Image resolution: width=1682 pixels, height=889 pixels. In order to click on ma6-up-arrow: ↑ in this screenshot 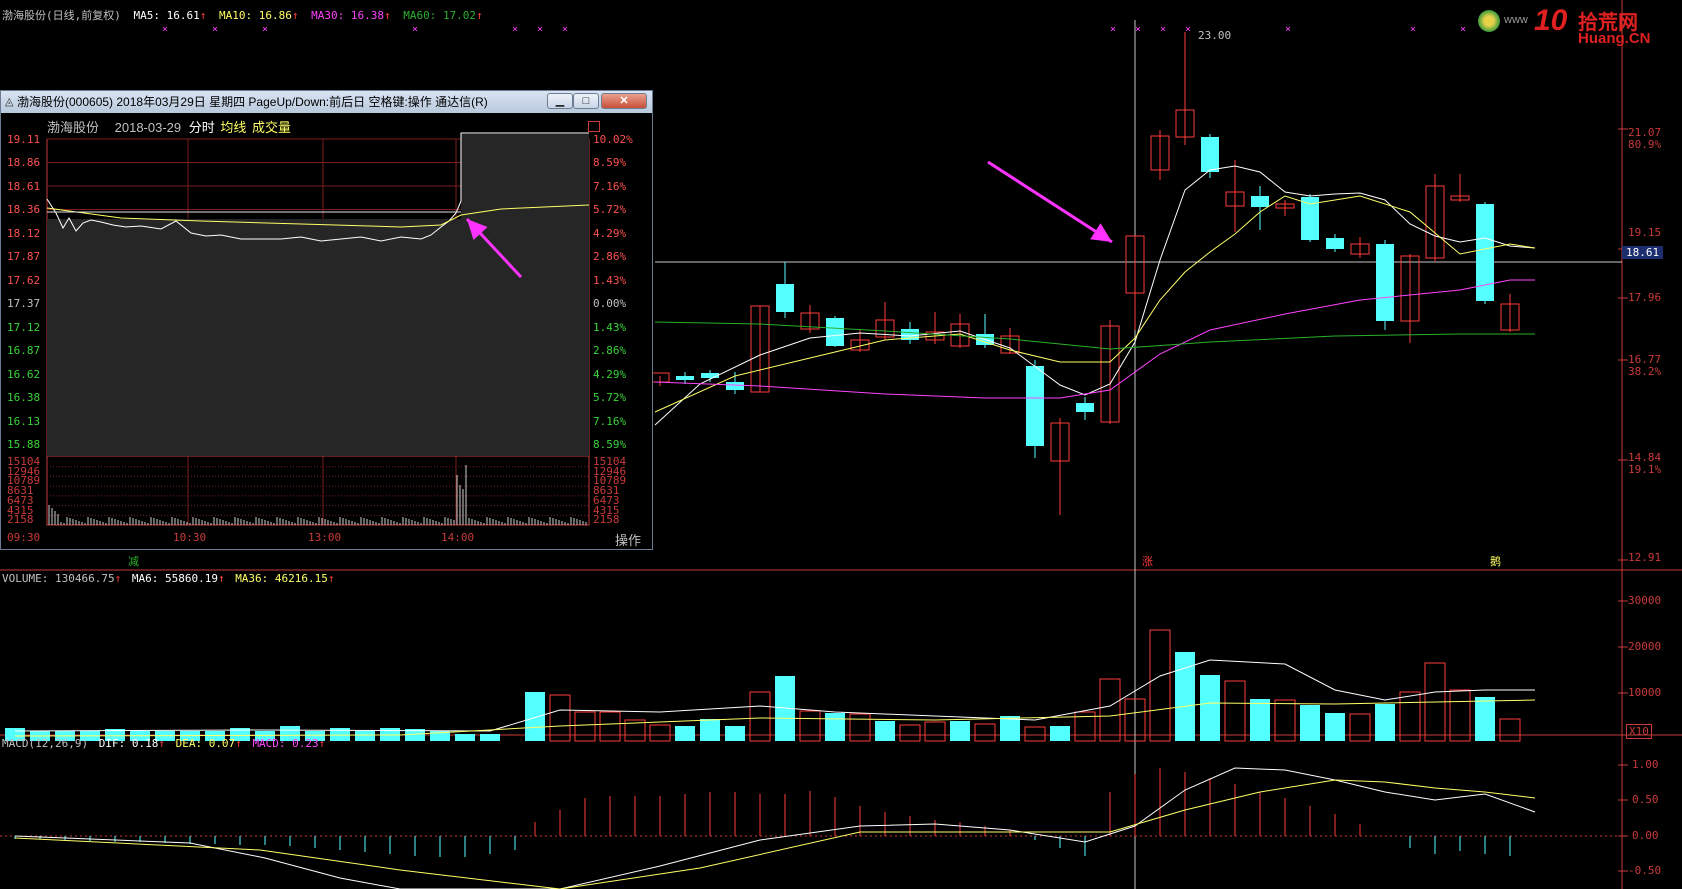, I will do `click(221, 578)`.